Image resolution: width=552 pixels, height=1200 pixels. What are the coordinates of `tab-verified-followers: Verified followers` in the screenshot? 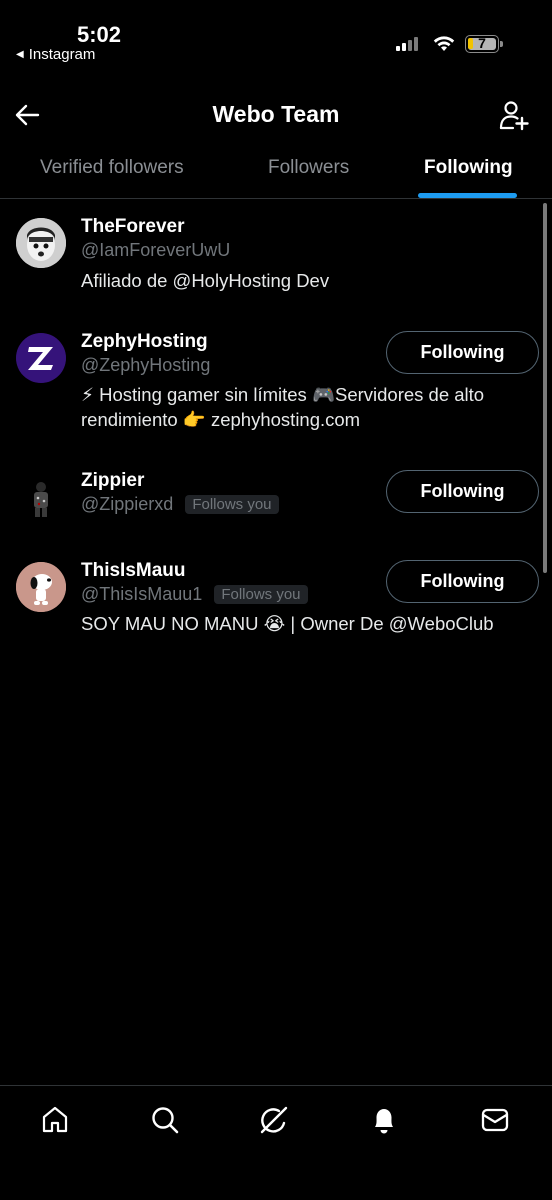 It's located at (112, 168).